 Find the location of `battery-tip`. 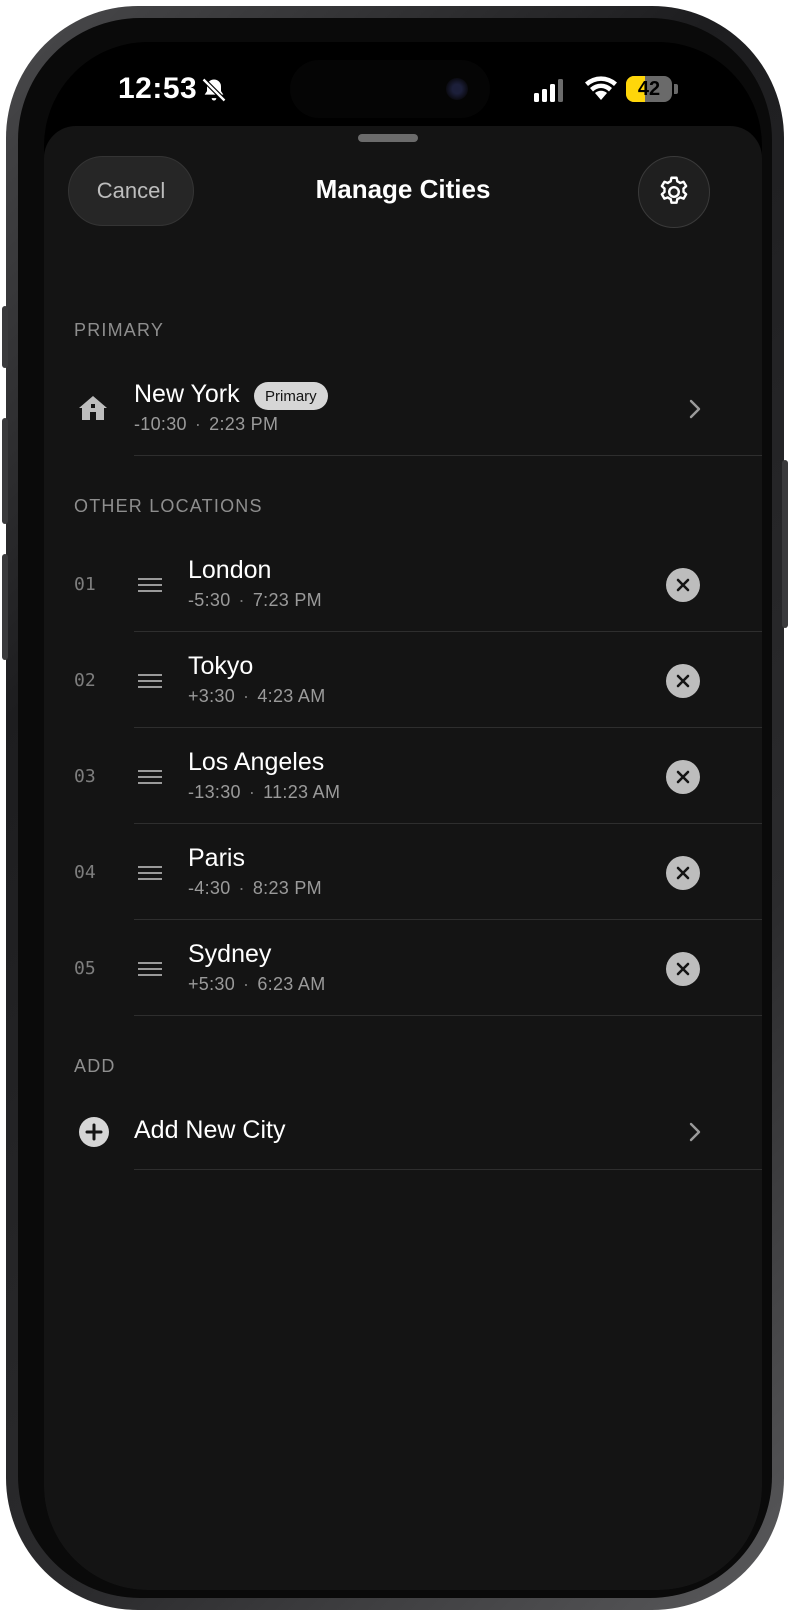

battery-tip is located at coordinates (676, 89).